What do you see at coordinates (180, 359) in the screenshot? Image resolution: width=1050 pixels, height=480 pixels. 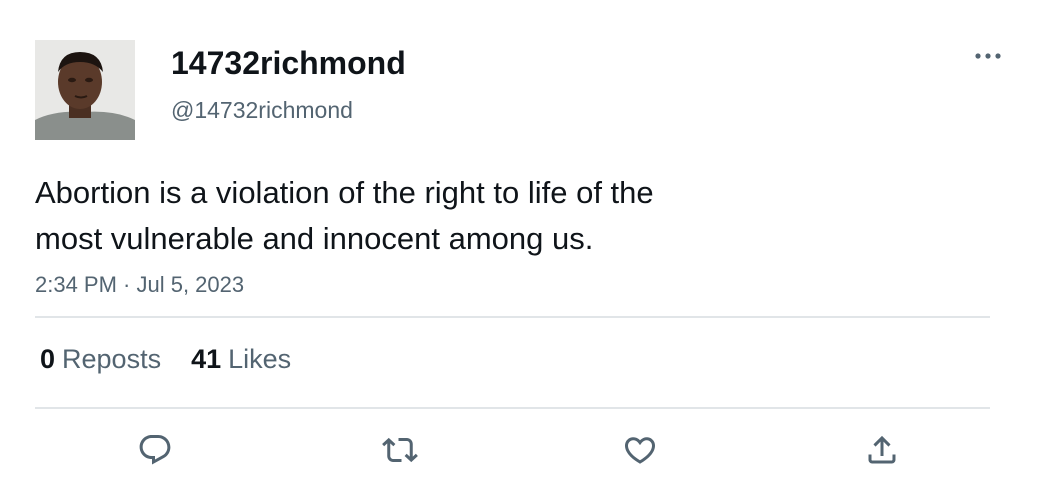 I see `engagement-stats: 0 Reposts 41 Likes` at bounding box center [180, 359].